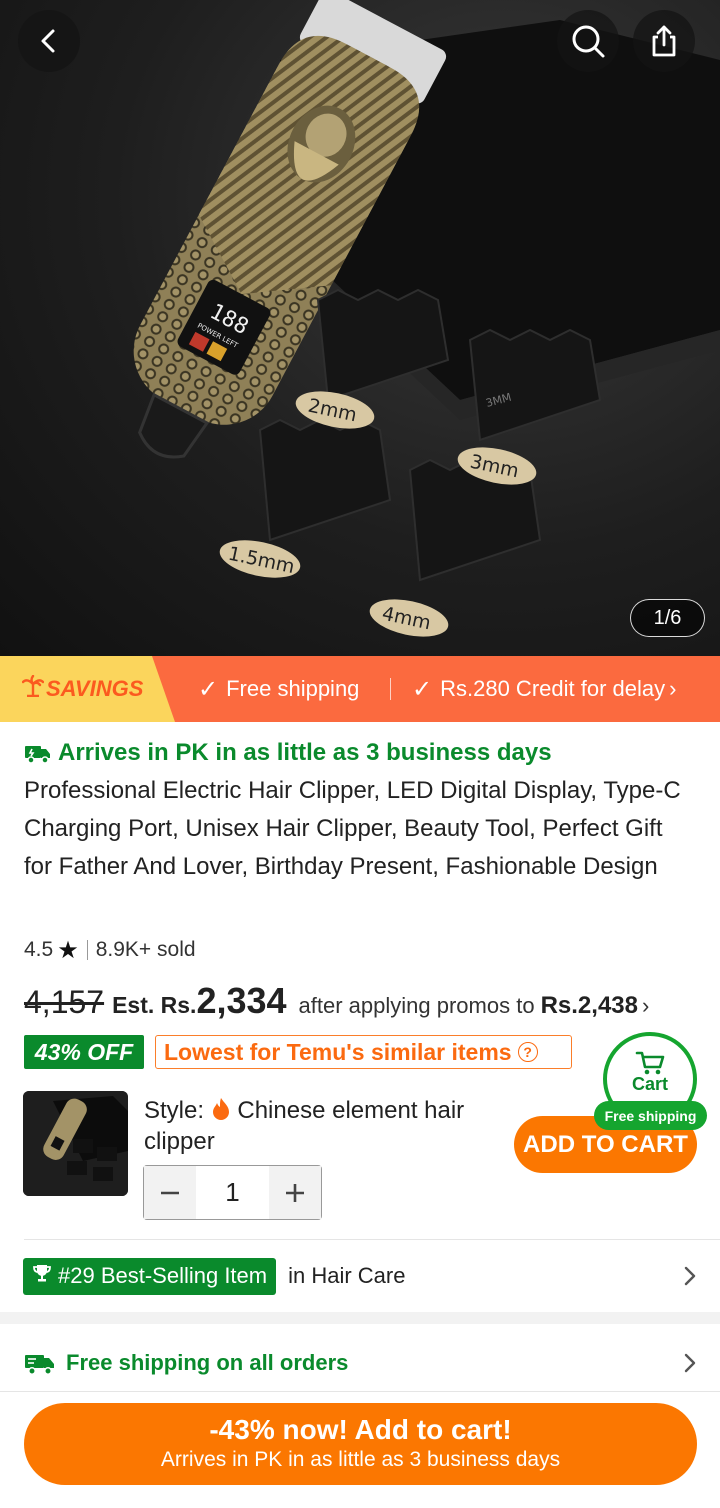  I want to click on free-shipping-row: Free shipping on all orders, so click(186, 1363).